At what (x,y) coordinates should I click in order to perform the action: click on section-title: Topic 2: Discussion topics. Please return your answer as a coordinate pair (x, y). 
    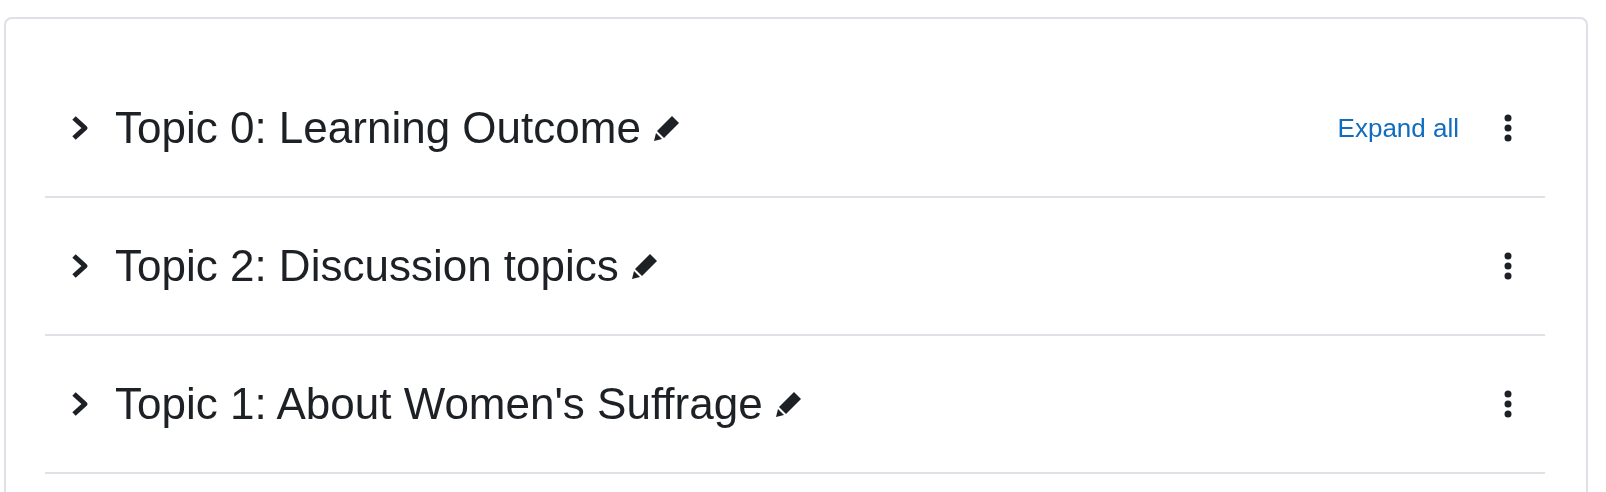
    Looking at the image, I should click on (367, 266).